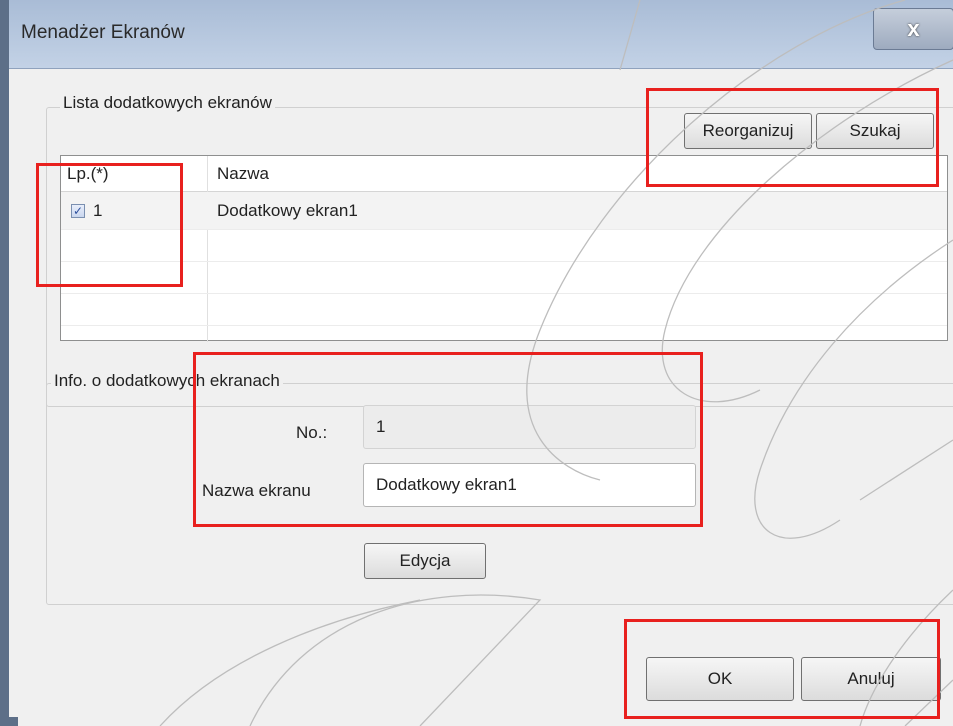  I want to click on title-bar: Menadżer Ekranów x, so click(481, 34).